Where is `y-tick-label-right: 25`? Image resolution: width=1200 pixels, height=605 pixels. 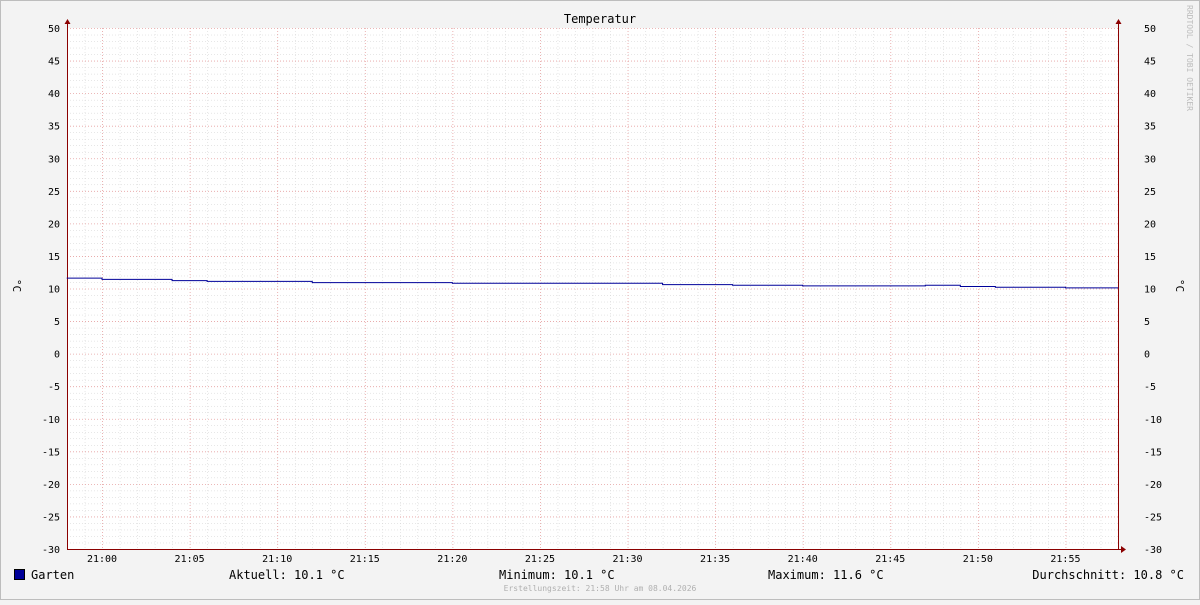
y-tick-label-right: 25 is located at coordinates (1150, 192).